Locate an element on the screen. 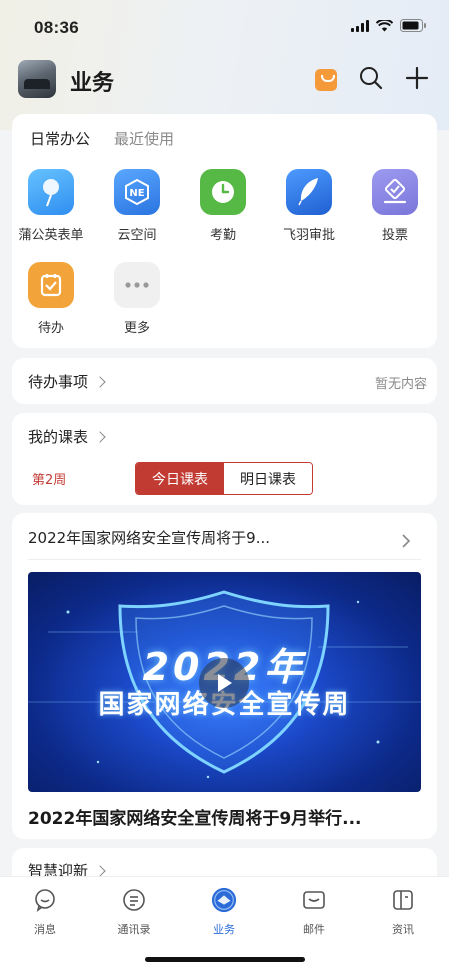 Image resolution: width=449 pixels, height=972 pixels. app-attendance: 考勤 is located at coordinates (223, 206).